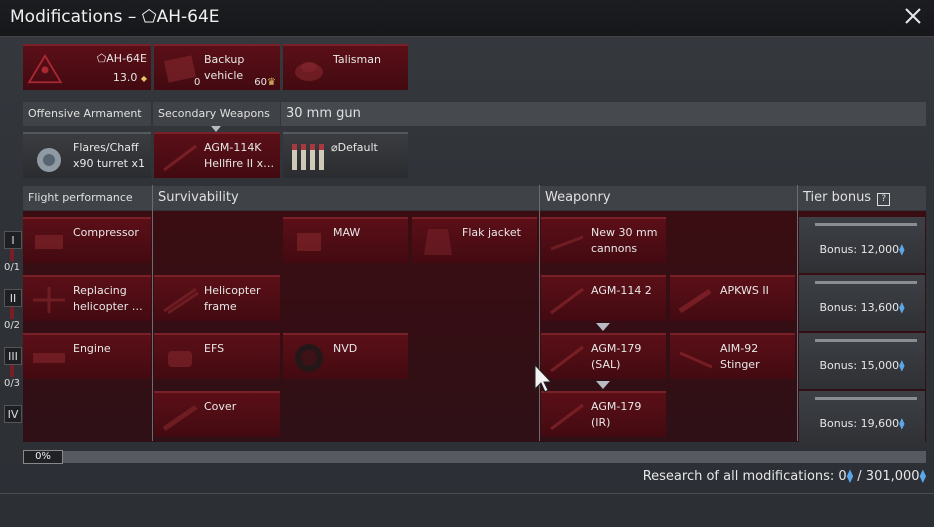 The width and height of the screenshot is (934, 527). What do you see at coordinates (467, 493) in the screenshot?
I see `footer-divider` at bounding box center [467, 493].